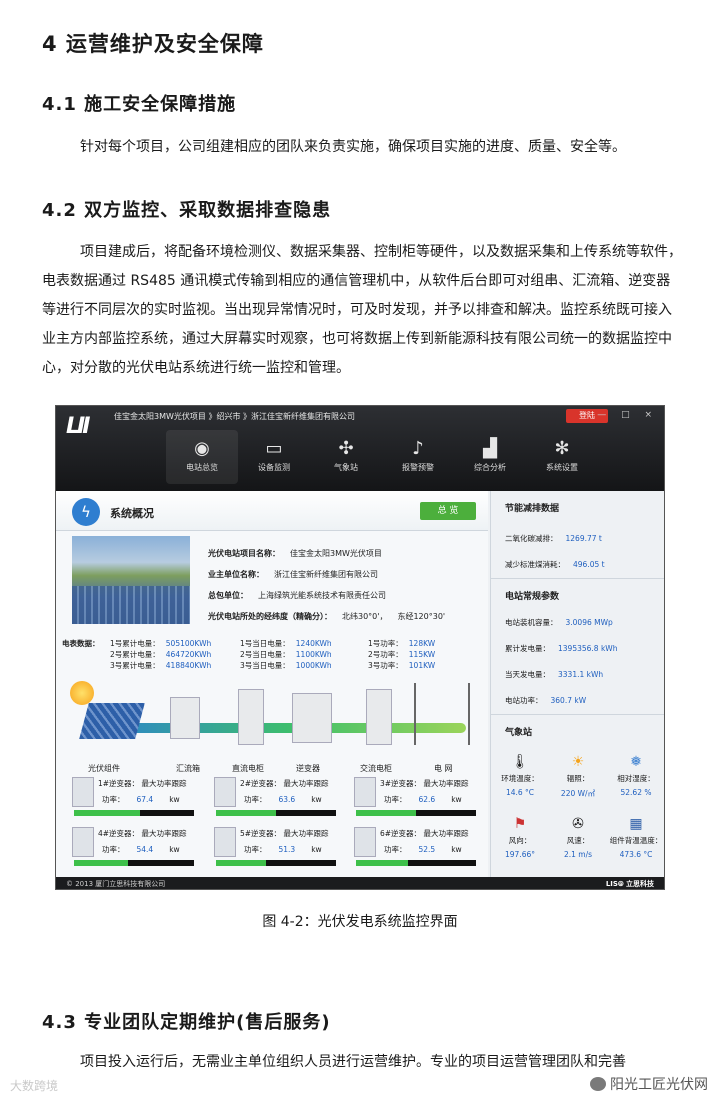  I want to click on param-row: 当天发电量： 3331.1 kWh, so click(554, 674).